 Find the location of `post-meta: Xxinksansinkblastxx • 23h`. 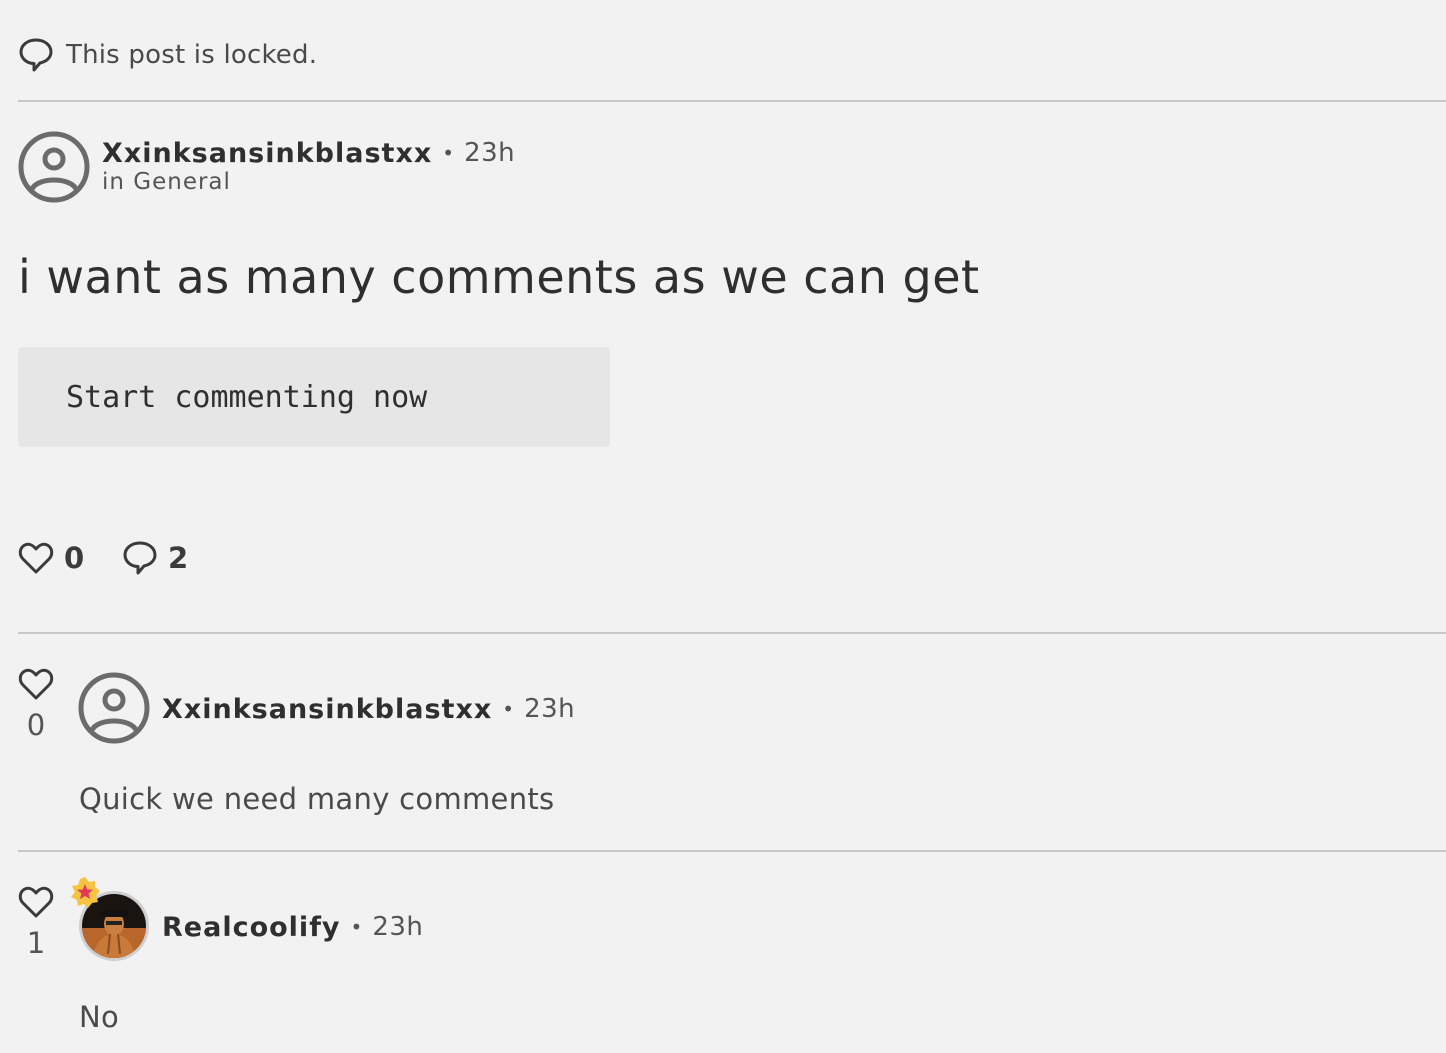

post-meta: Xxinksansinkblastxx • 23h is located at coordinates (308, 153).